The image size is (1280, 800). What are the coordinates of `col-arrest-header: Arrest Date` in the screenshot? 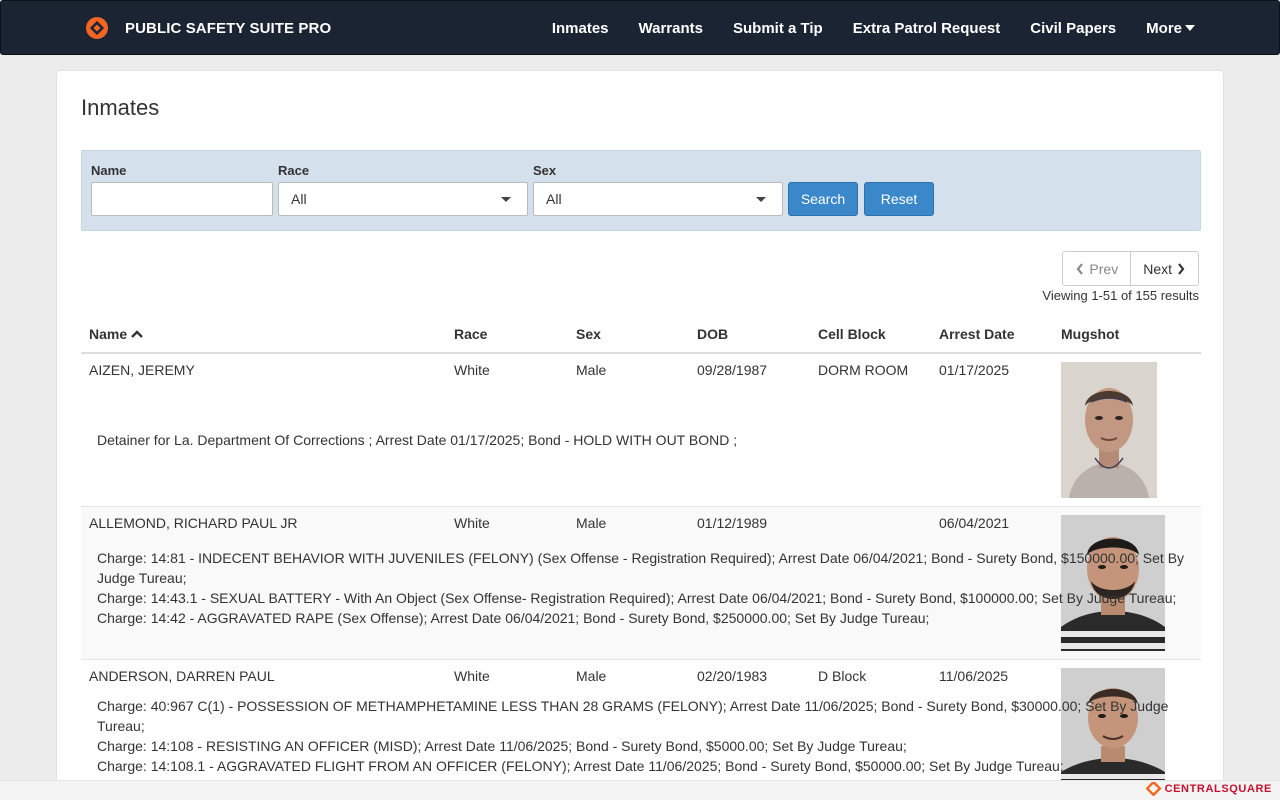 It's located at (992, 335).